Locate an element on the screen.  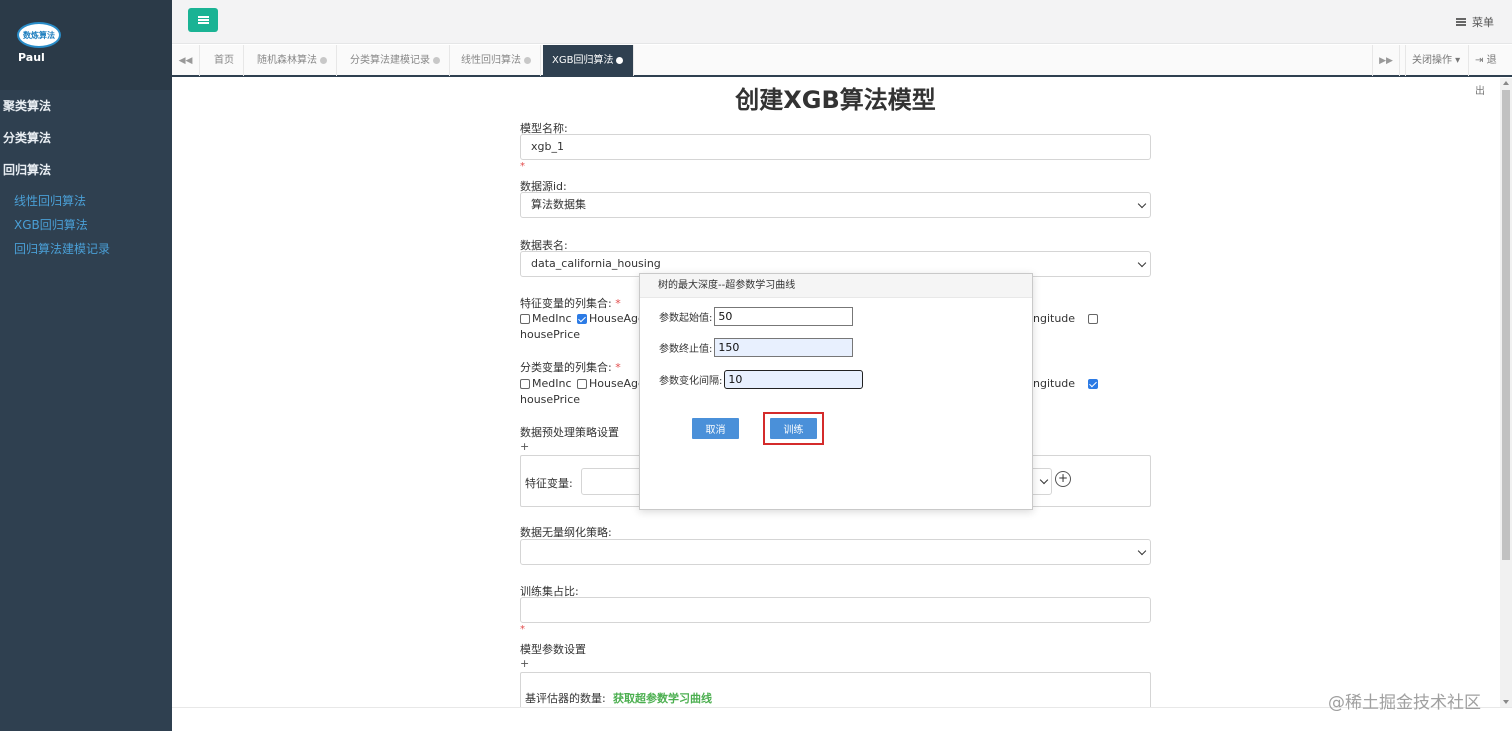
tab-linear-regression: 线性回归算法 is located at coordinates (496, 60).